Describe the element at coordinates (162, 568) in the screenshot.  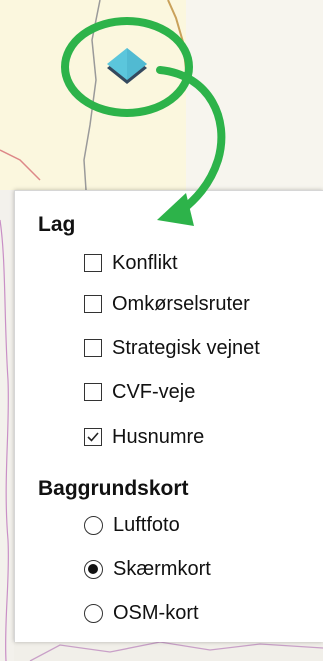
I see `basemap-label: Skærmkort` at that location.